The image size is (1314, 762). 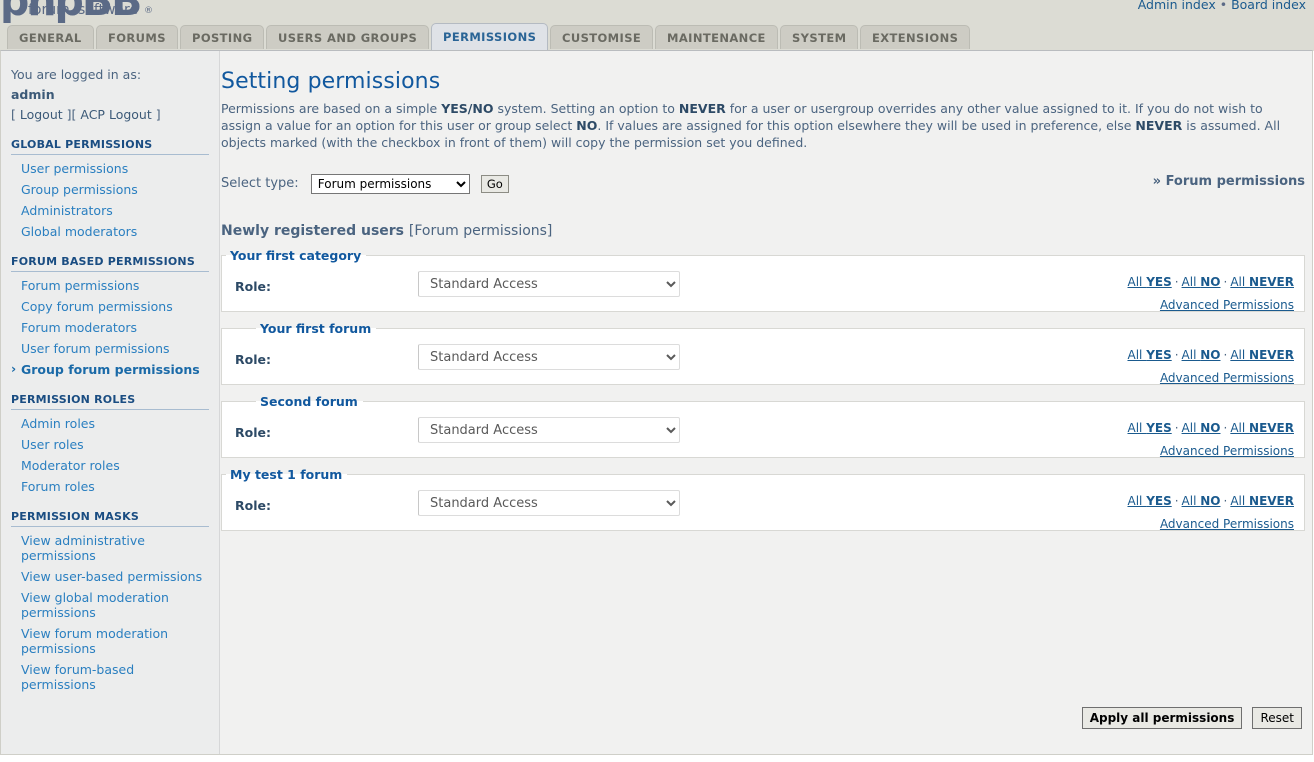 I want to click on header-links: Admin index • Board index, so click(x=1222, y=6).